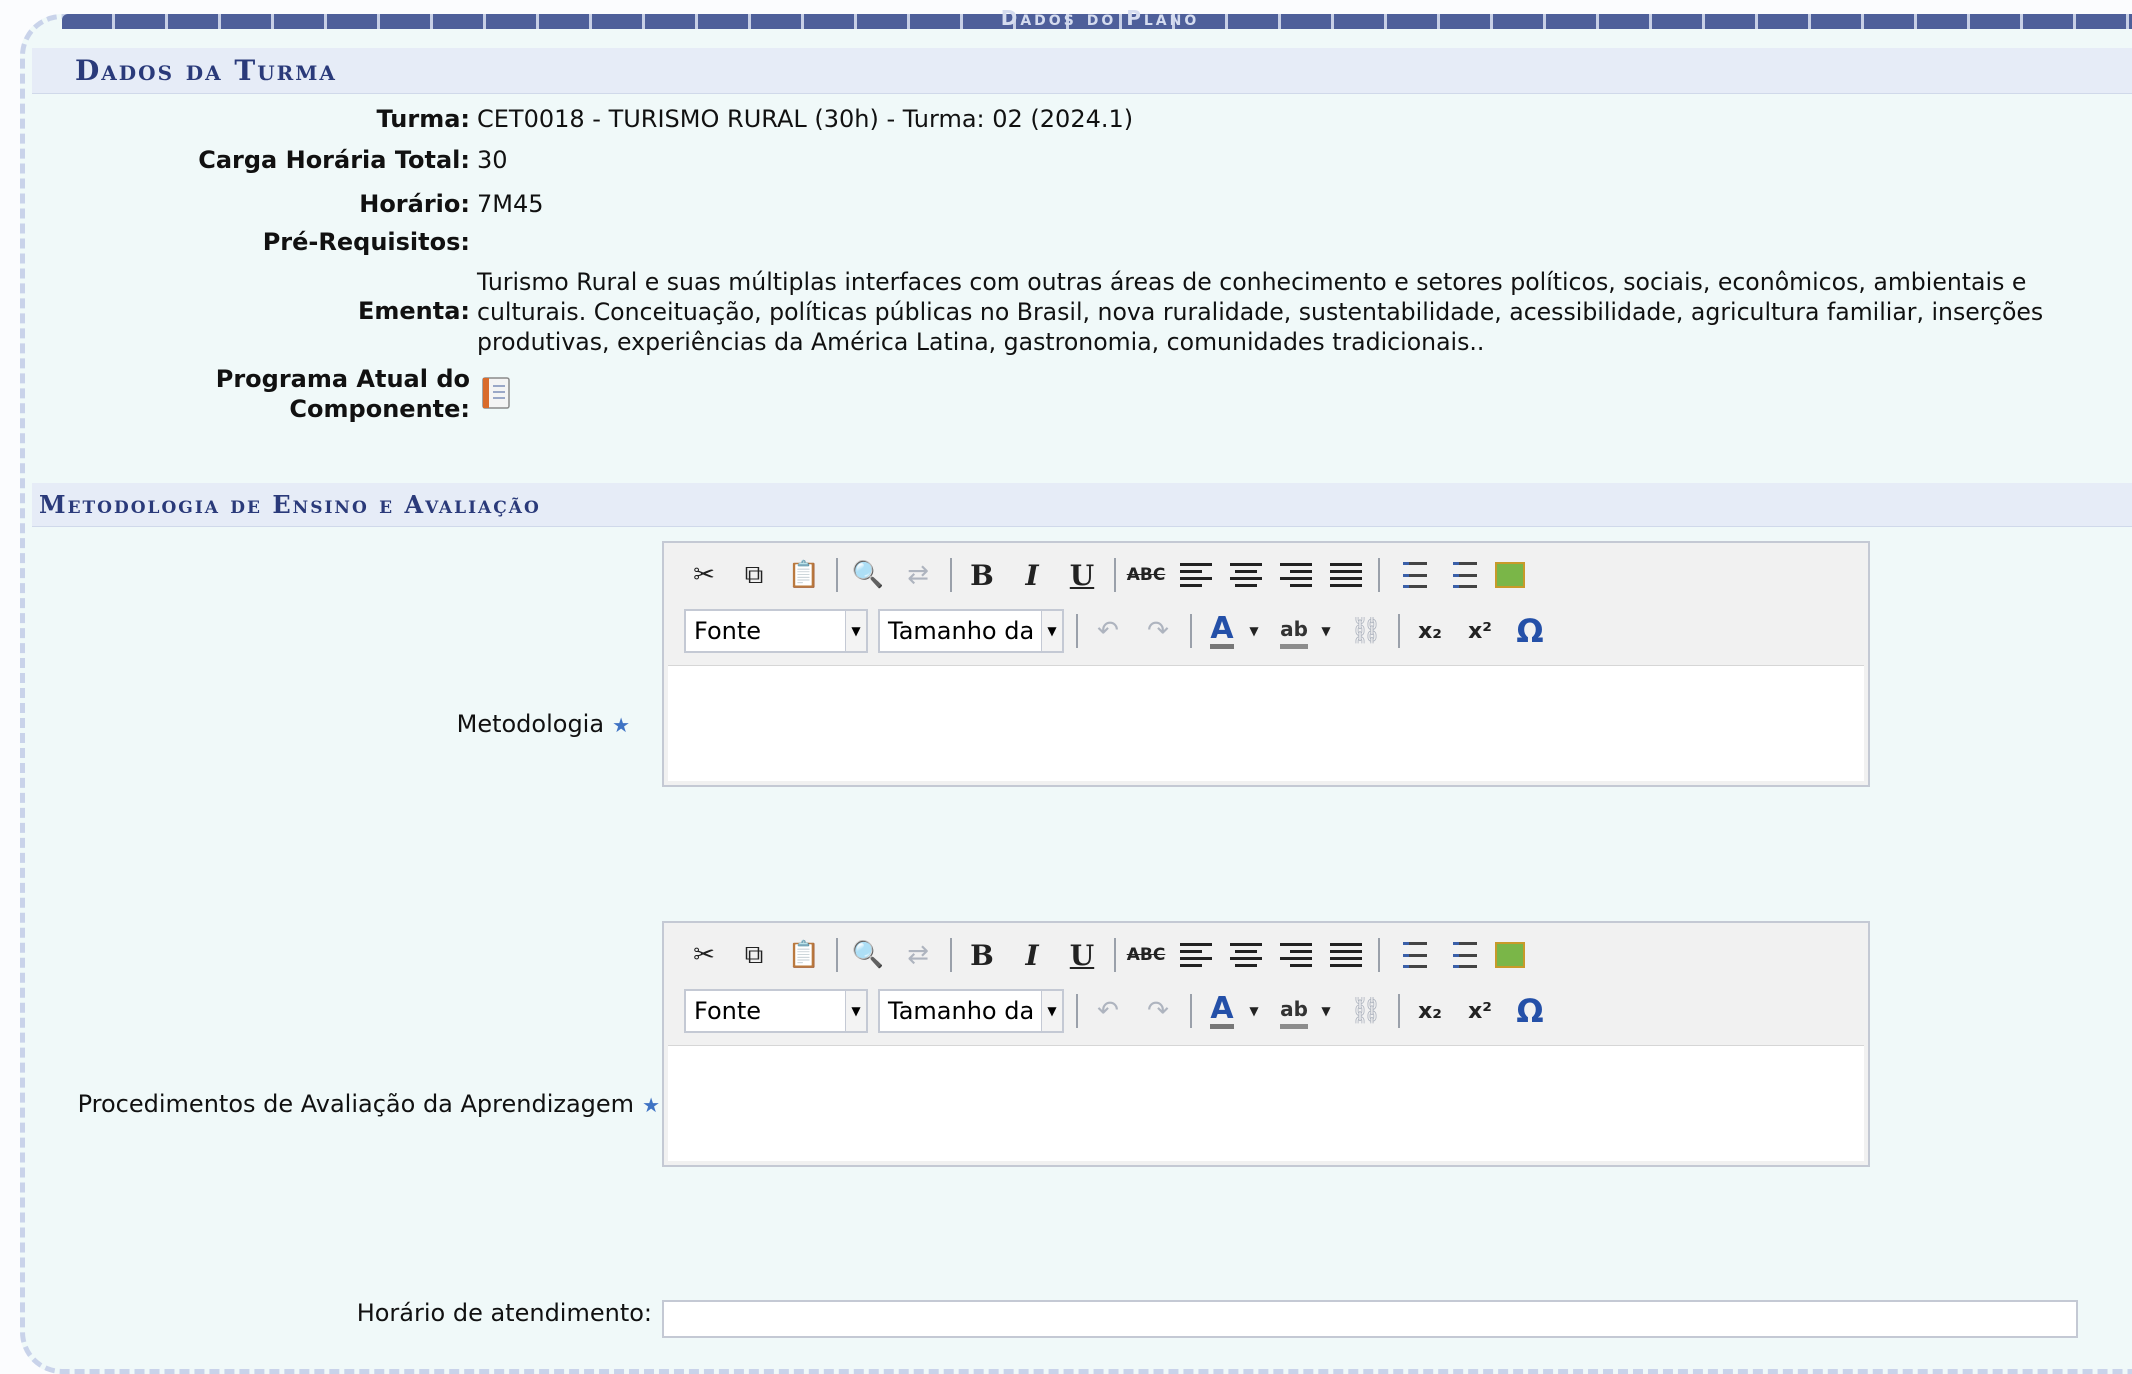 The width and height of the screenshot is (2132, 1374). I want to click on field-label-pre-requisitos: Pré-Requisitos:, so click(366, 242).